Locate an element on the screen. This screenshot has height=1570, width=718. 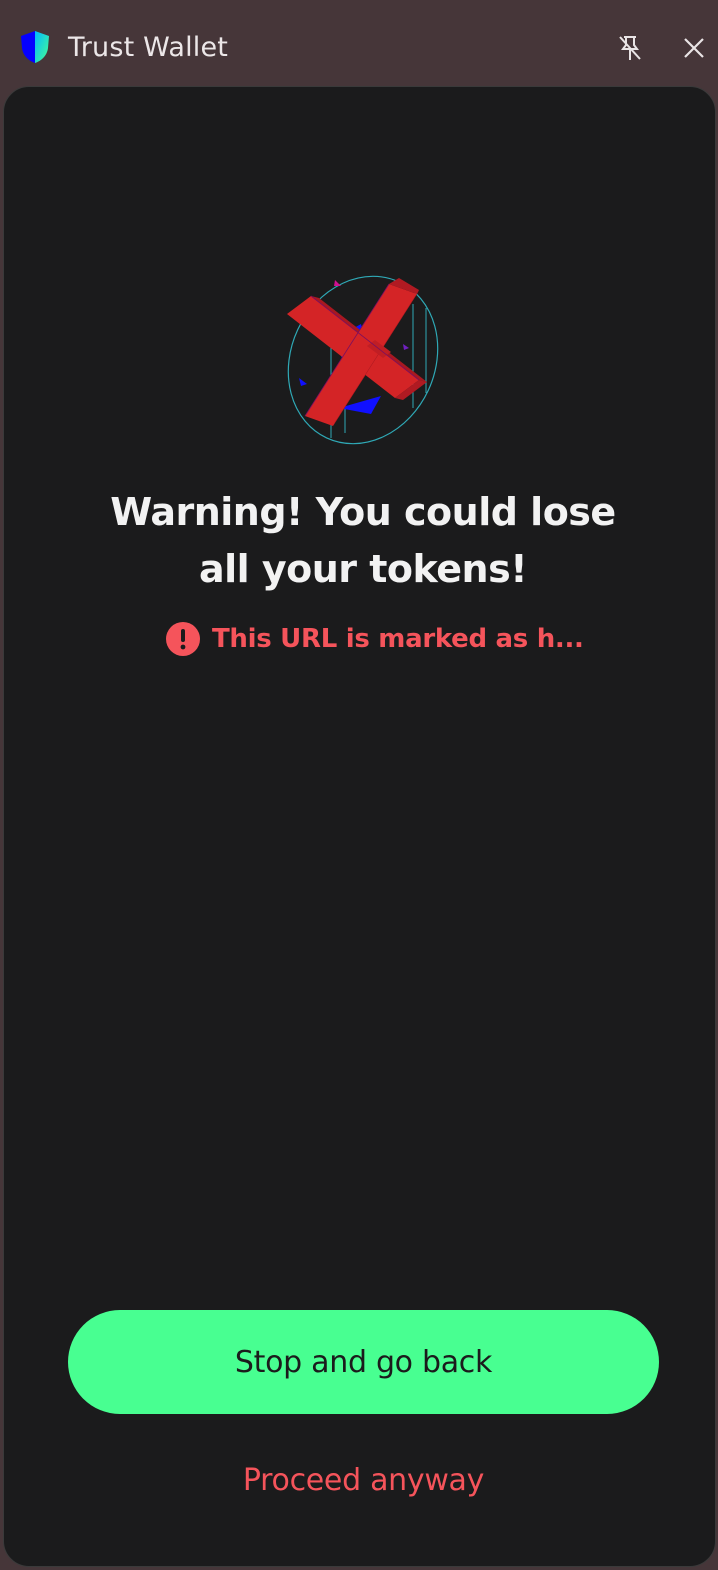
close-icon is located at coordinates (694, 48).